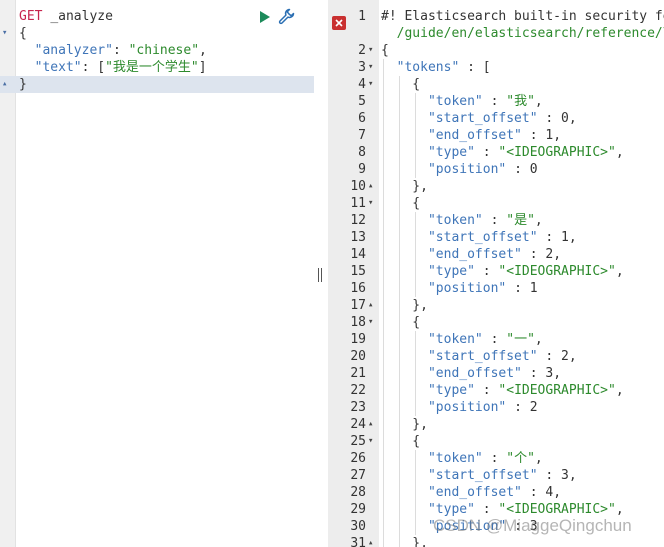 Image resolution: width=664 pixels, height=547 pixels. What do you see at coordinates (358, 390) in the screenshot?
I see `line-number: 22` at bounding box center [358, 390].